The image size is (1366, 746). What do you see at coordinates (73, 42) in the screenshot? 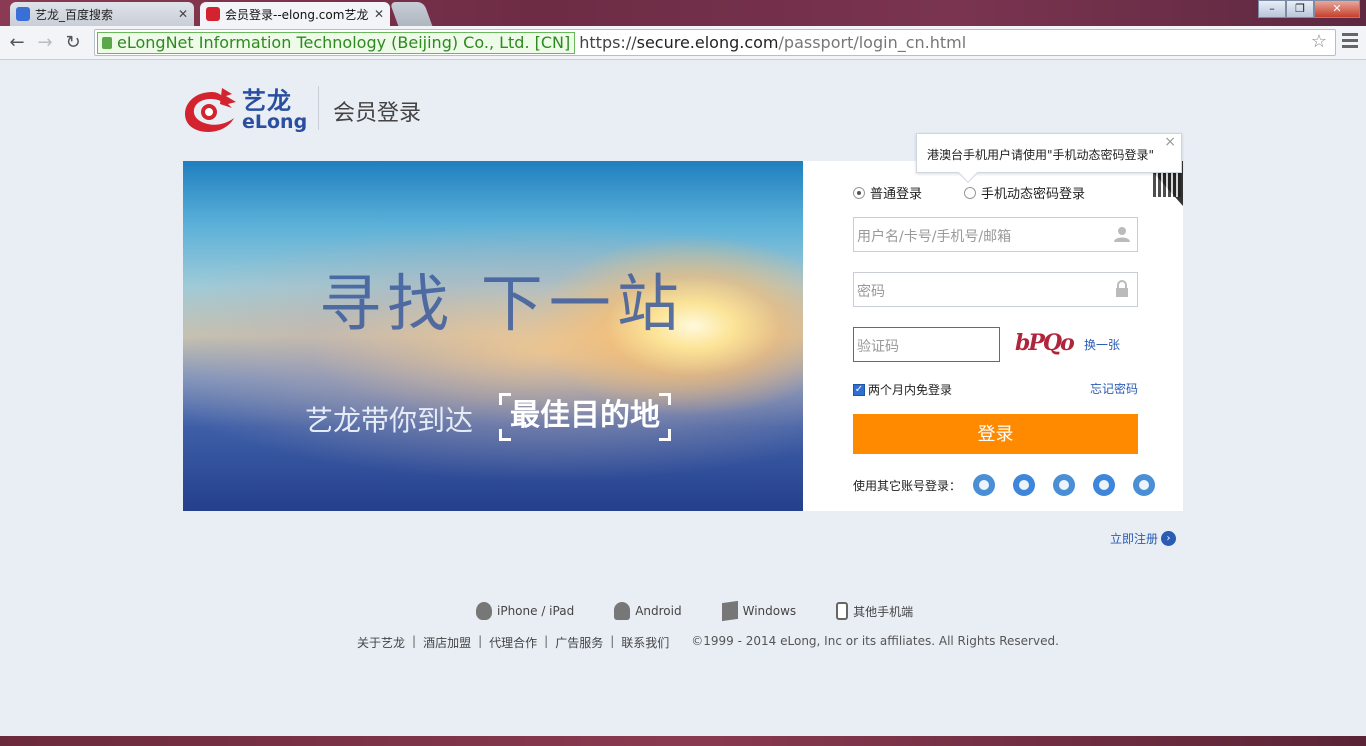
I see `reload-icon: ↻` at bounding box center [73, 42].